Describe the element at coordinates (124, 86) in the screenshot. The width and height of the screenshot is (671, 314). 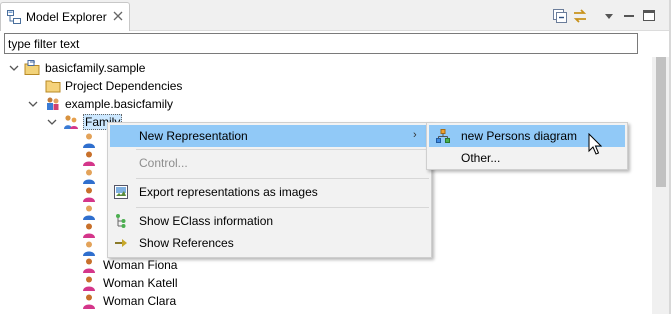
I see `tree-item-label: Project Dependencies` at that location.